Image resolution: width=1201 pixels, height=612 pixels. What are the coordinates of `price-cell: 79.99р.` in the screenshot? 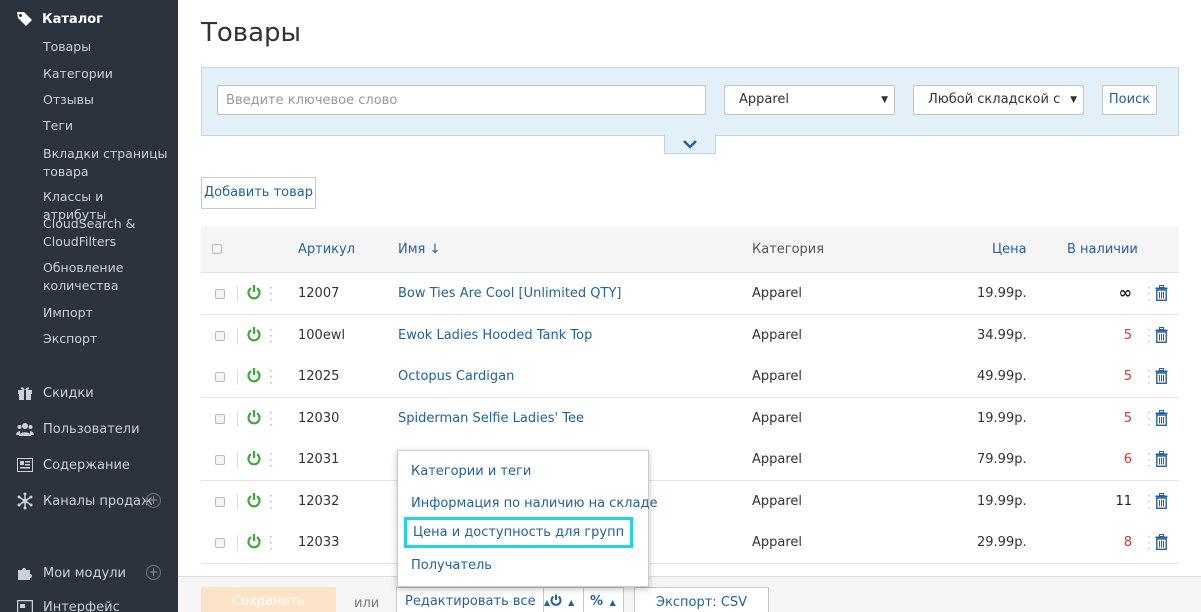 It's located at (1002, 459).